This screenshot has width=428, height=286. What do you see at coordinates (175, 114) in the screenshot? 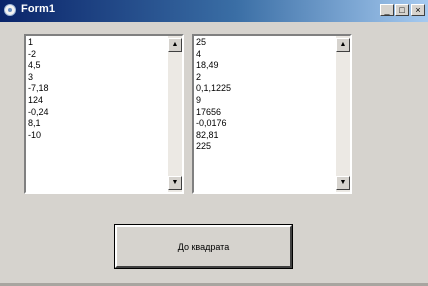
I see `input-list-scrollbar: ▲ ▼` at bounding box center [175, 114].